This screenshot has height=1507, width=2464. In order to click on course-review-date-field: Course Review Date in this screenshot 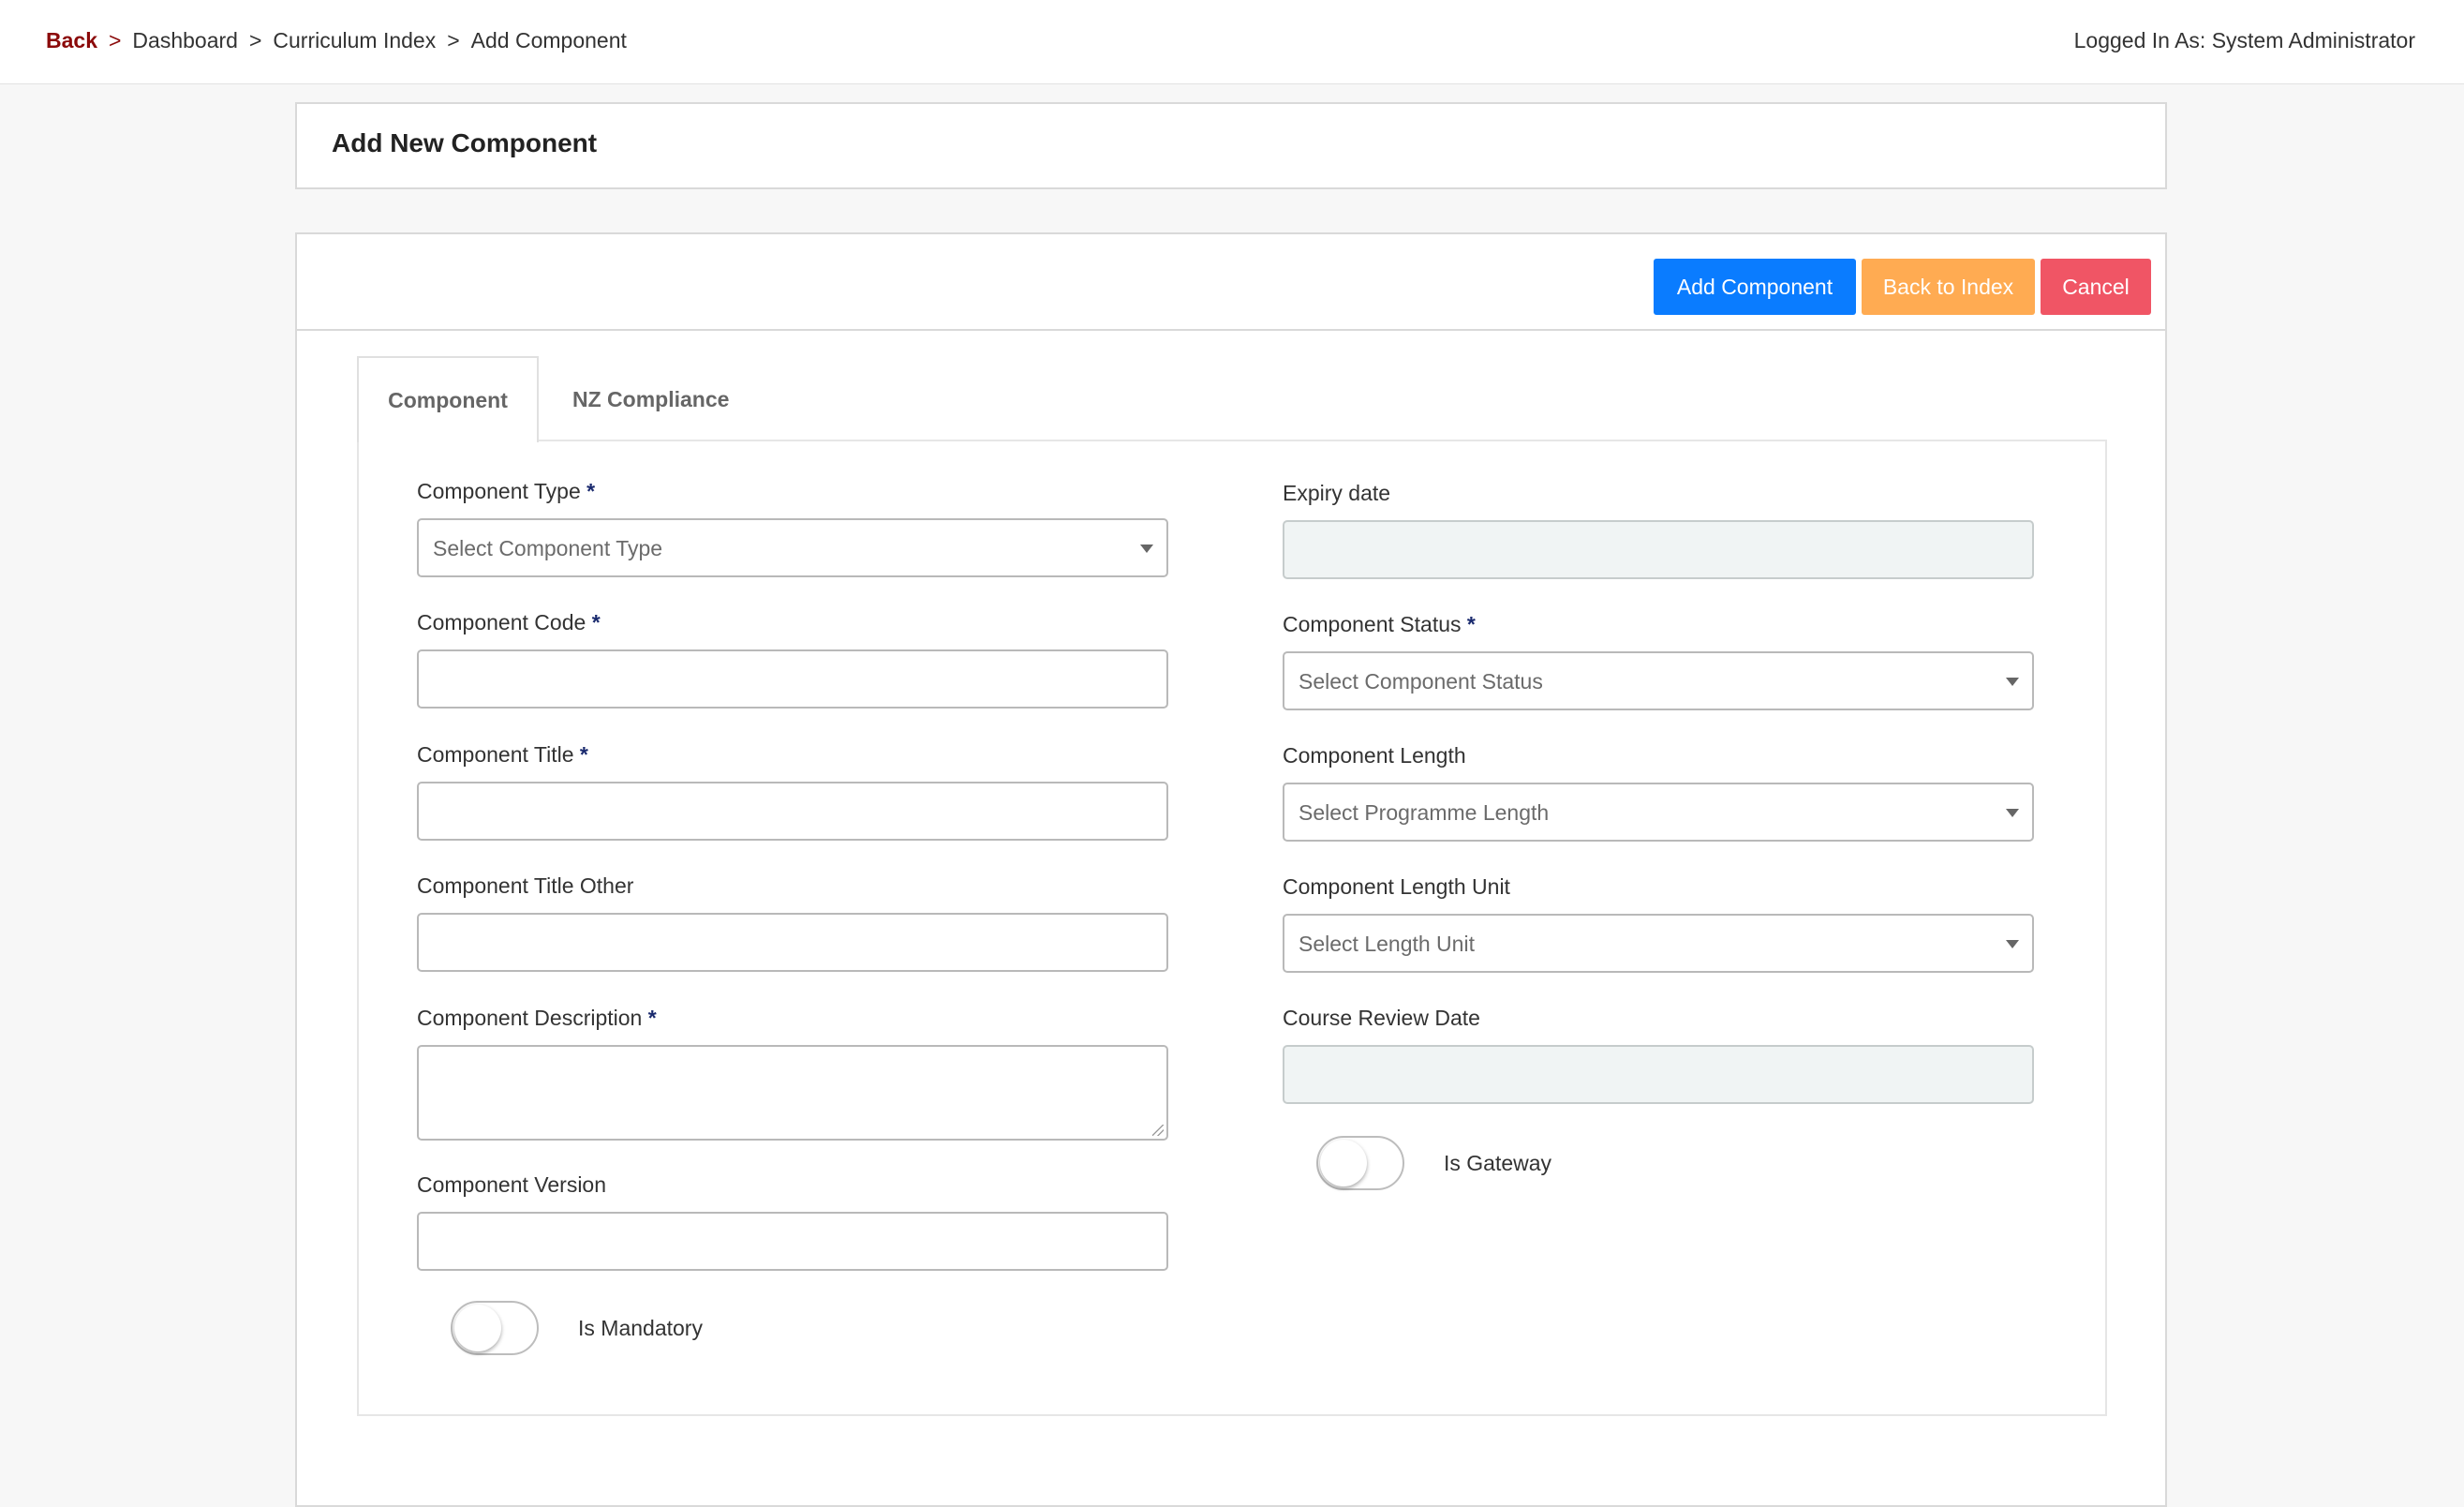, I will do `click(1658, 1055)`.